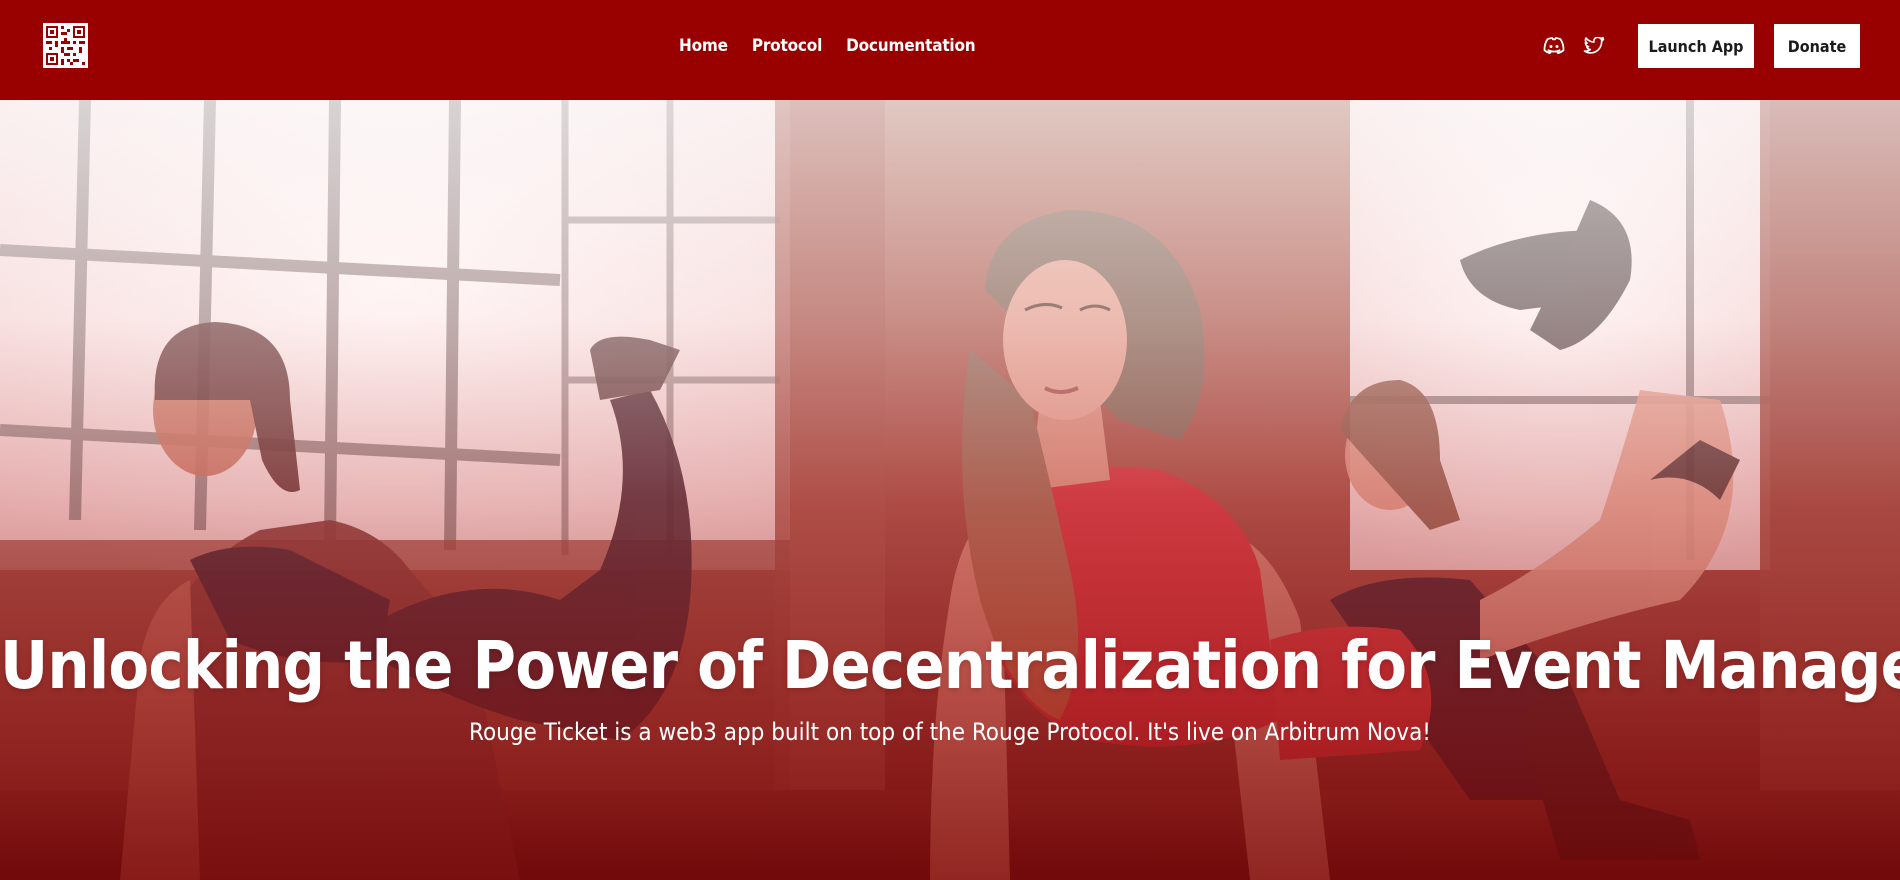 This screenshot has width=1900, height=880. I want to click on main-nav: Home Protocol Documentation, so click(827, 46).